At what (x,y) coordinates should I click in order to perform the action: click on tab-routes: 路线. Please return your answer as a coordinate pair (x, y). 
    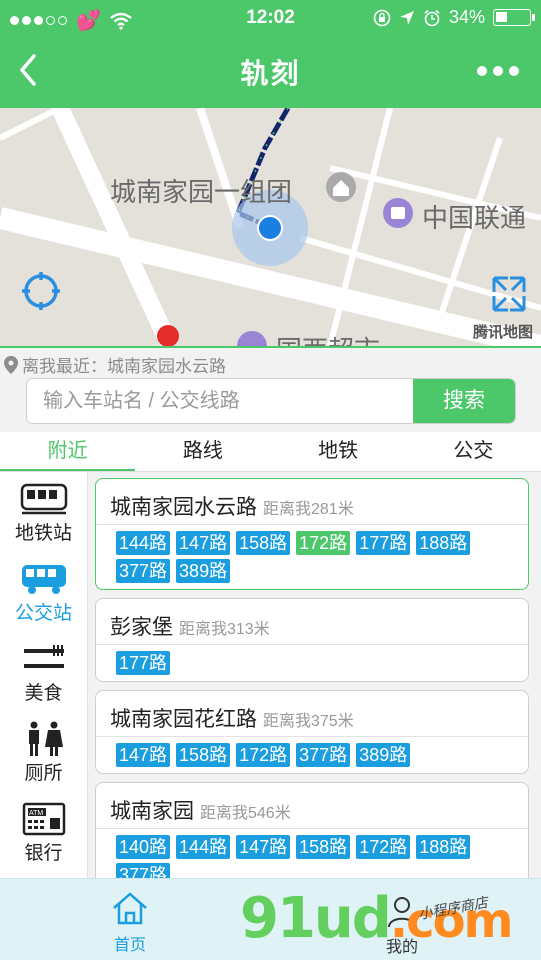
    Looking at the image, I should click on (202, 451).